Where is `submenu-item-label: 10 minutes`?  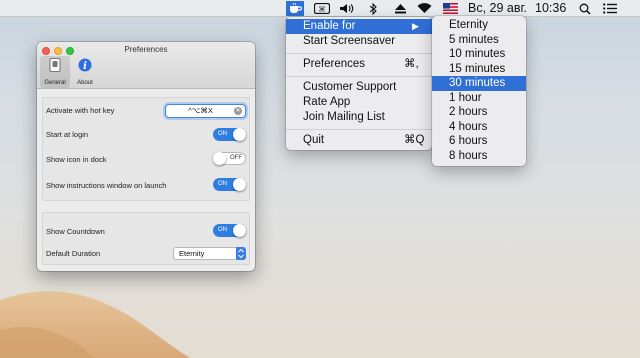 submenu-item-label: 10 minutes is located at coordinates (477, 54).